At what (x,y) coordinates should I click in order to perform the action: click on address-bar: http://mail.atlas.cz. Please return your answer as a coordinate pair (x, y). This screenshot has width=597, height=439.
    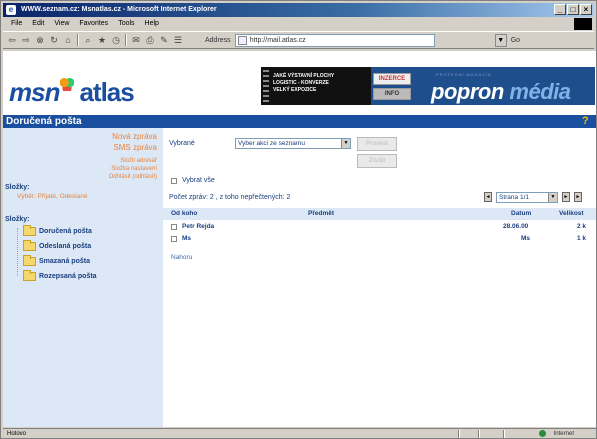
    Looking at the image, I should click on (334, 40).